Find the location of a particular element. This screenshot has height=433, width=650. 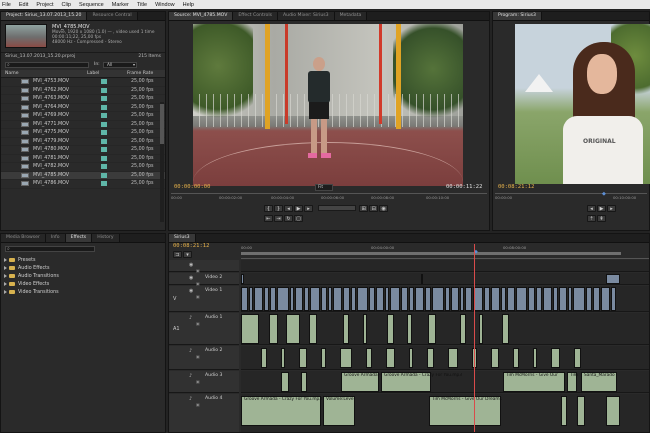

program-step-forward-button: ▸ is located at coordinates (611, 208).